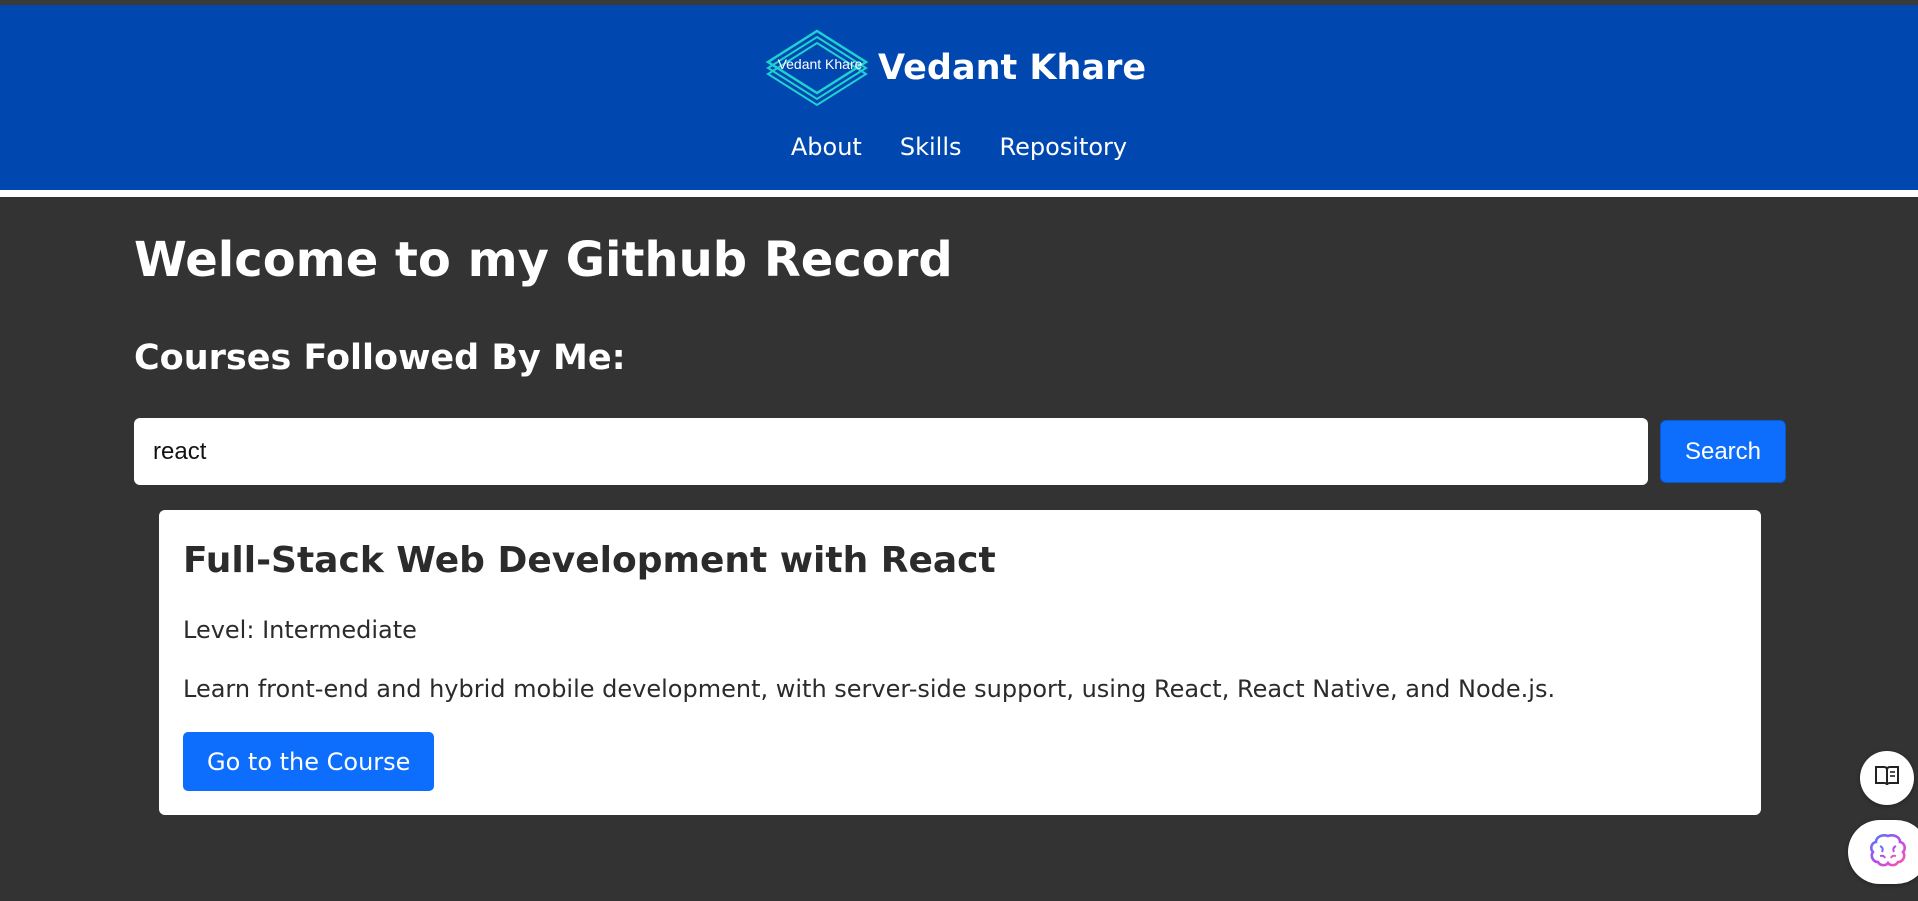 The width and height of the screenshot is (1918, 901). Describe the element at coordinates (309, 761) in the screenshot. I see `go-to-course-button: Go to the Course` at that location.